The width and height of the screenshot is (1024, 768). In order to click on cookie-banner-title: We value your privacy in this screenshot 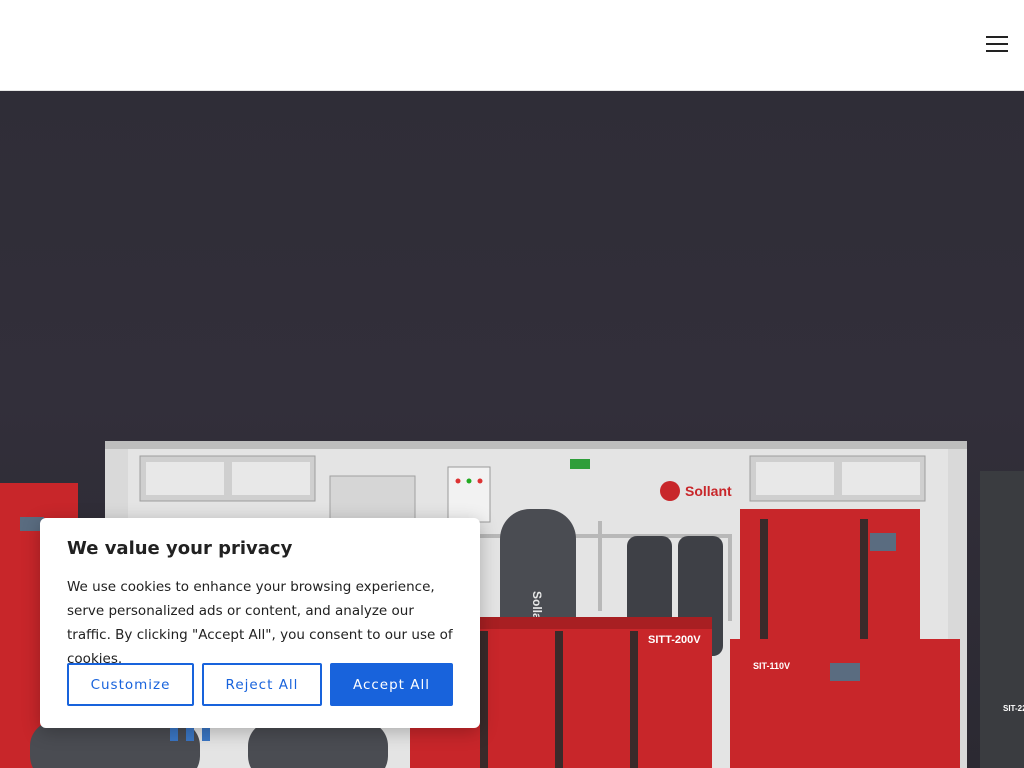, I will do `click(180, 548)`.